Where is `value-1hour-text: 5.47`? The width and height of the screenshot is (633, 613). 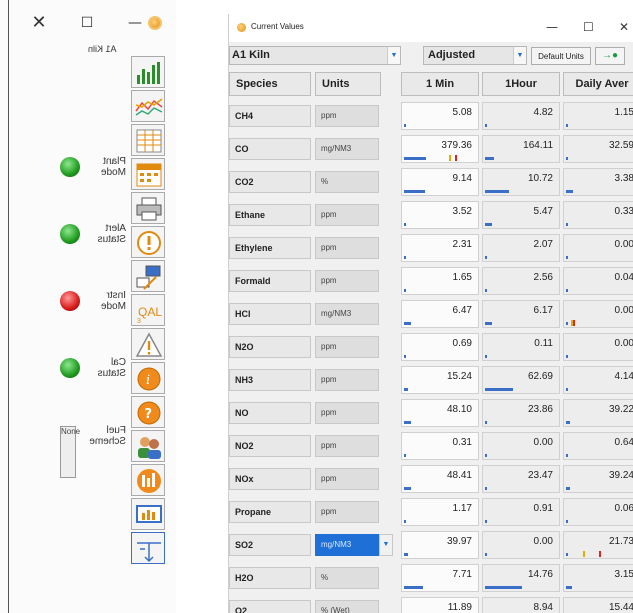 value-1hour-text: 5.47 is located at coordinates (543, 211).